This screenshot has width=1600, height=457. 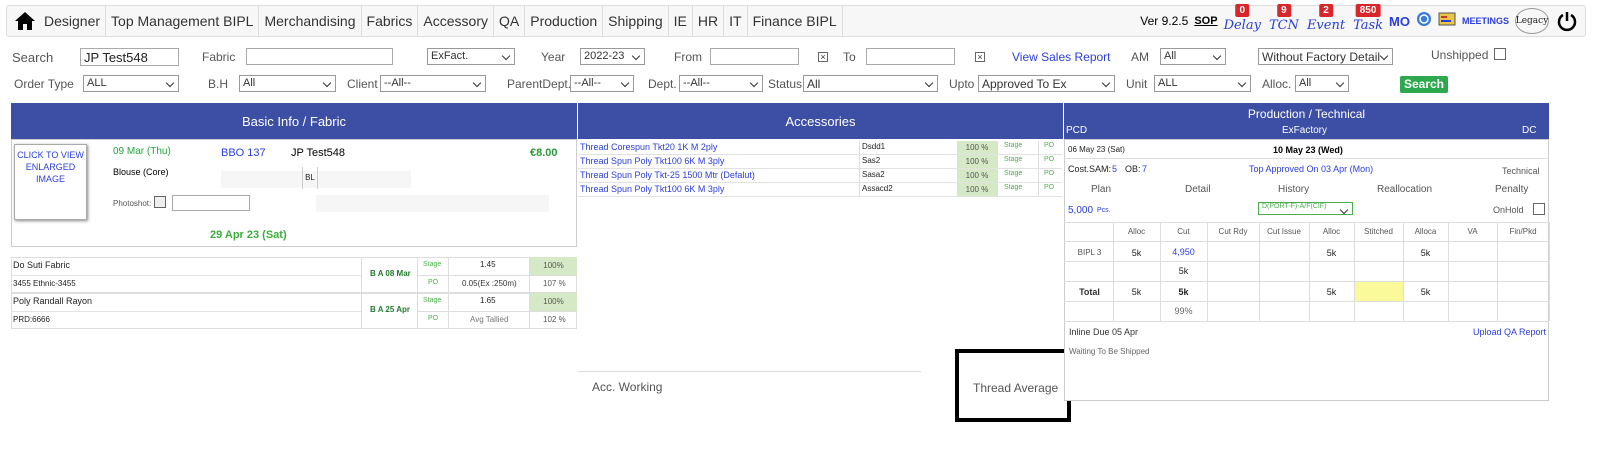 What do you see at coordinates (1399, 21) in the screenshot?
I see `mo-link: MO` at bounding box center [1399, 21].